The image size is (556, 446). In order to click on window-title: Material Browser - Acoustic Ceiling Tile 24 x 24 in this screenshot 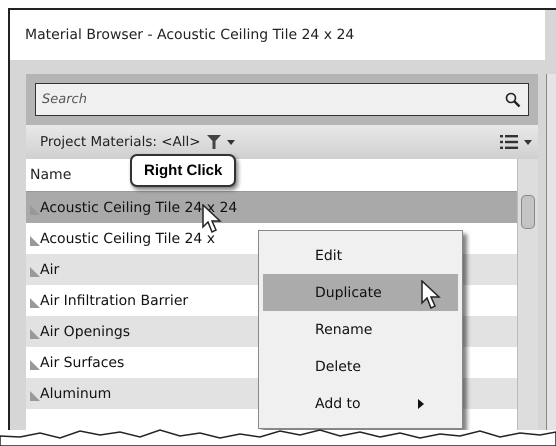, I will do `click(189, 35)`.